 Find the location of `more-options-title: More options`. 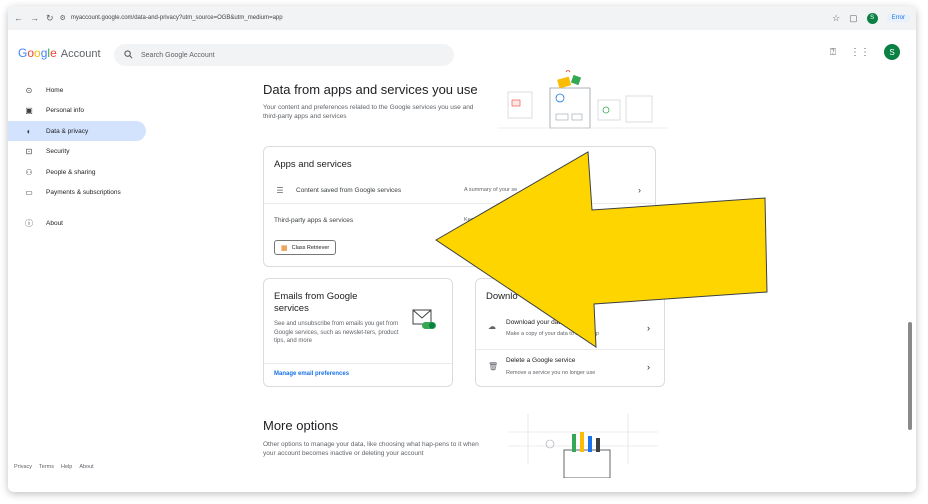

more-options-title: More options is located at coordinates (301, 425).